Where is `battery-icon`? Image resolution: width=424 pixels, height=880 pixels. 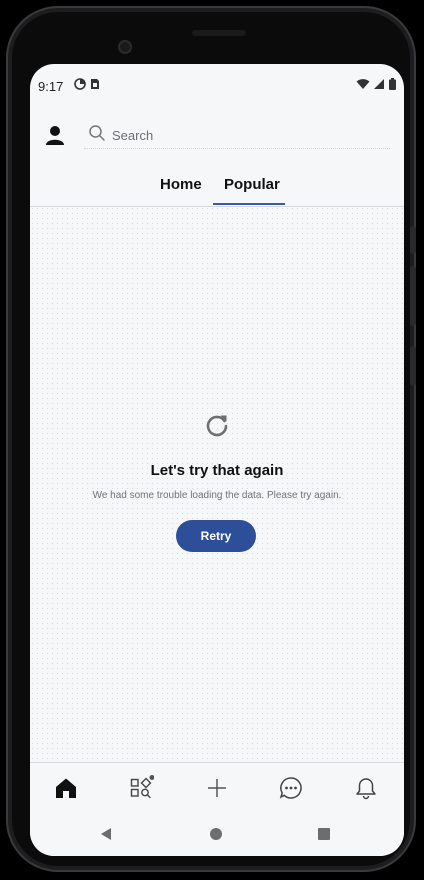 battery-icon is located at coordinates (392, 84).